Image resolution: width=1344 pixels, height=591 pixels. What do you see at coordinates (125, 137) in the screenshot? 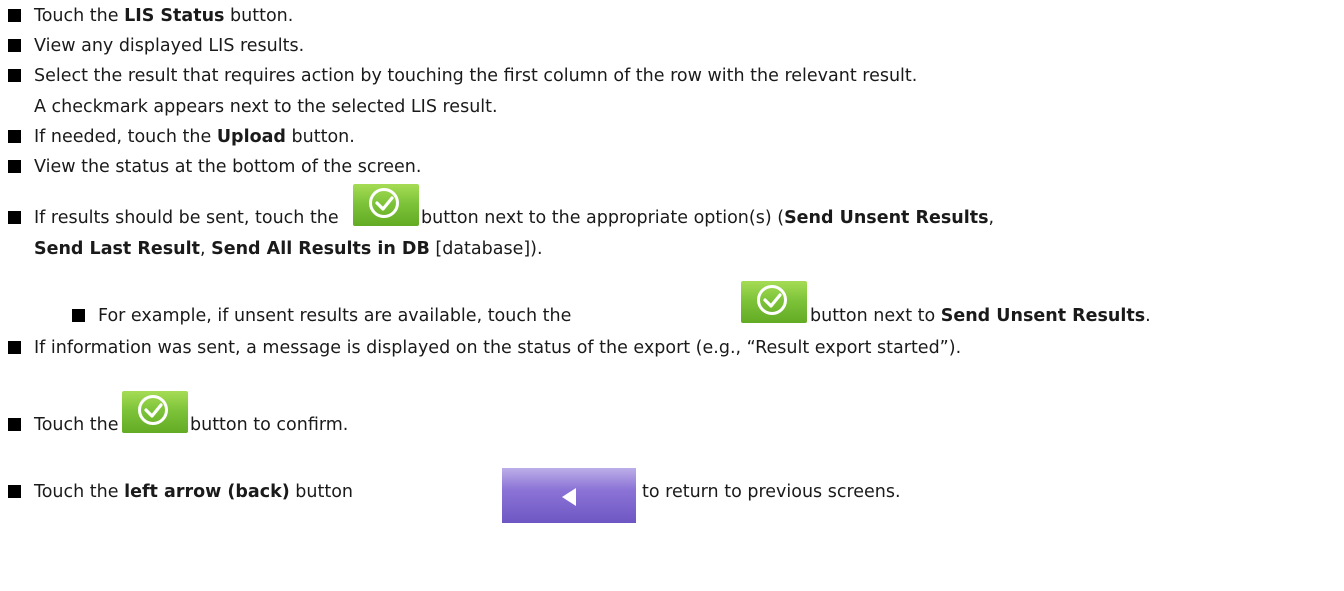
I see `step-text: If needed, touch the` at bounding box center [125, 137].